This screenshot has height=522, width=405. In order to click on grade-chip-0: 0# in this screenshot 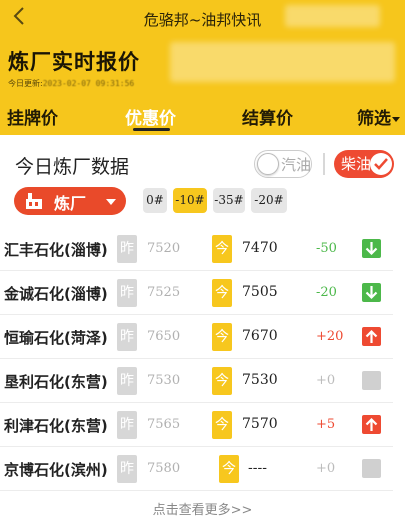, I will do `click(155, 200)`.